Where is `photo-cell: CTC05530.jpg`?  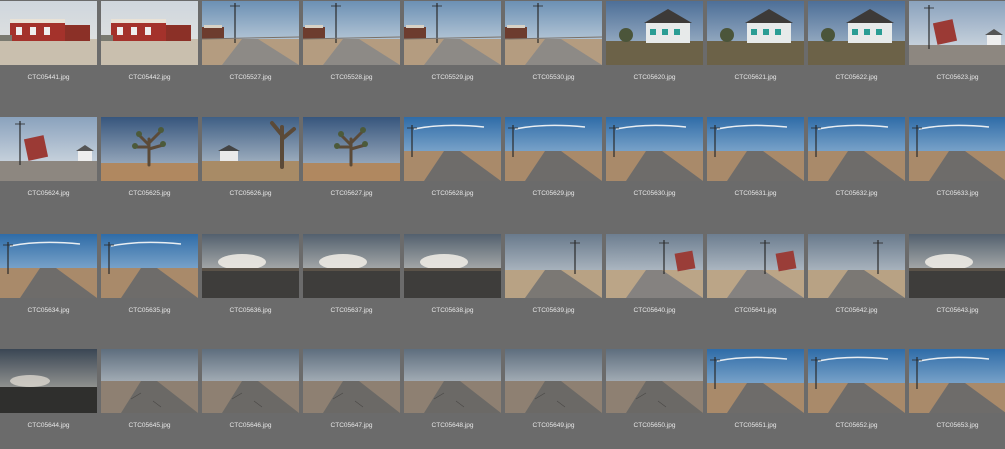 photo-cell: CTC05530.jpg is located at coordinates (555, 51).